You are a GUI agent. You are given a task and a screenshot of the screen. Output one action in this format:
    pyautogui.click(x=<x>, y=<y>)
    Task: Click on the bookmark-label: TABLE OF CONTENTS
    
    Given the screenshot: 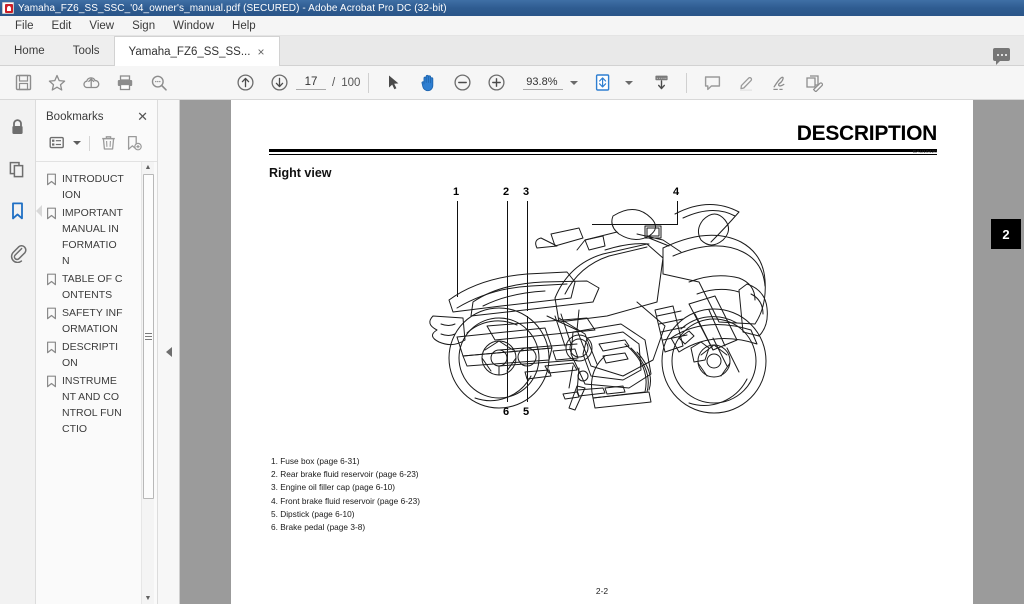 What is the action you would take?
    pyautogui.click(x=92, y=287)
    